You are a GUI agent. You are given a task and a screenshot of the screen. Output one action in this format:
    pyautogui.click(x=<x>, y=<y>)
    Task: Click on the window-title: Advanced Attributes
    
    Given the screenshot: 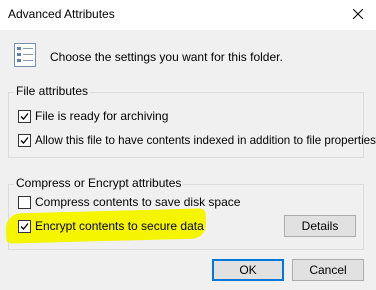 What is the action you would take?
    pyautogui.click(x=61, y=14)
    